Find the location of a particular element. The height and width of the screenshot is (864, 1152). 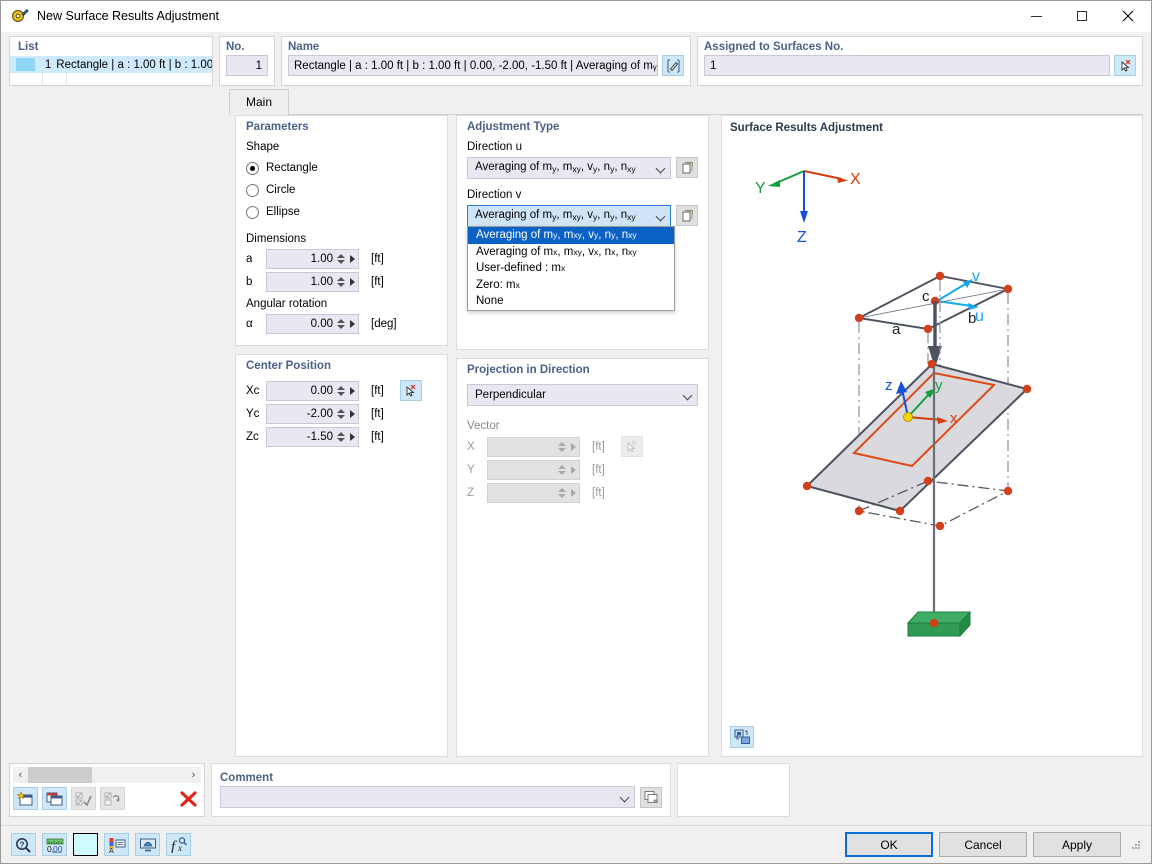

delete-icon is located at coordinates (188, 798).